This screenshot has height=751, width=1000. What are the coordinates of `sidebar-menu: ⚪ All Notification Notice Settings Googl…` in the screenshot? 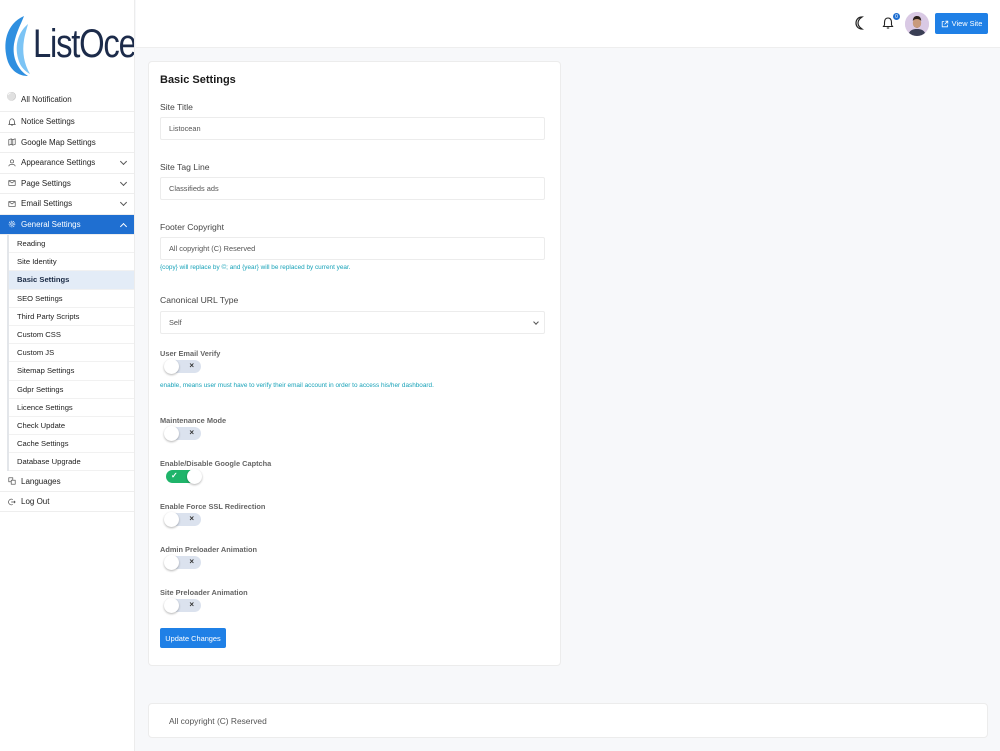 It's located at (67, 302).